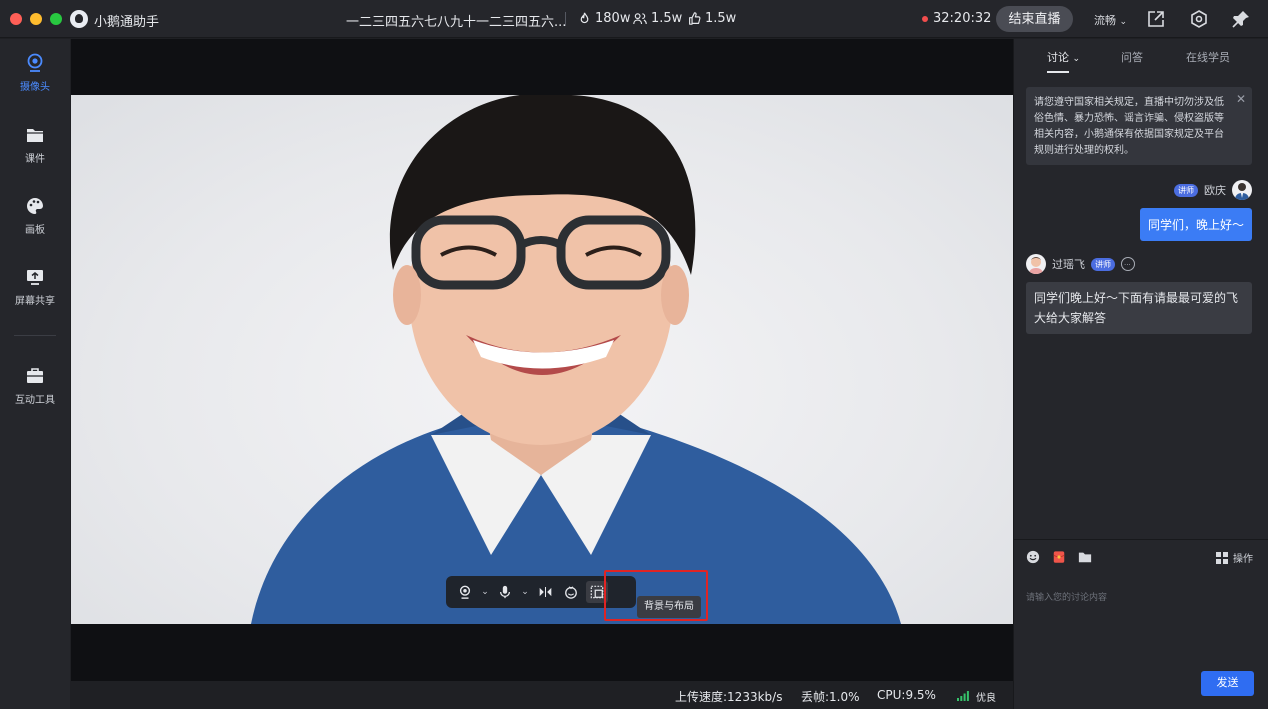 This screenshot has height=709, width=1268. Describe the element at coordinates (640, 18) in the screenshot. I see `users-icon` at that location.